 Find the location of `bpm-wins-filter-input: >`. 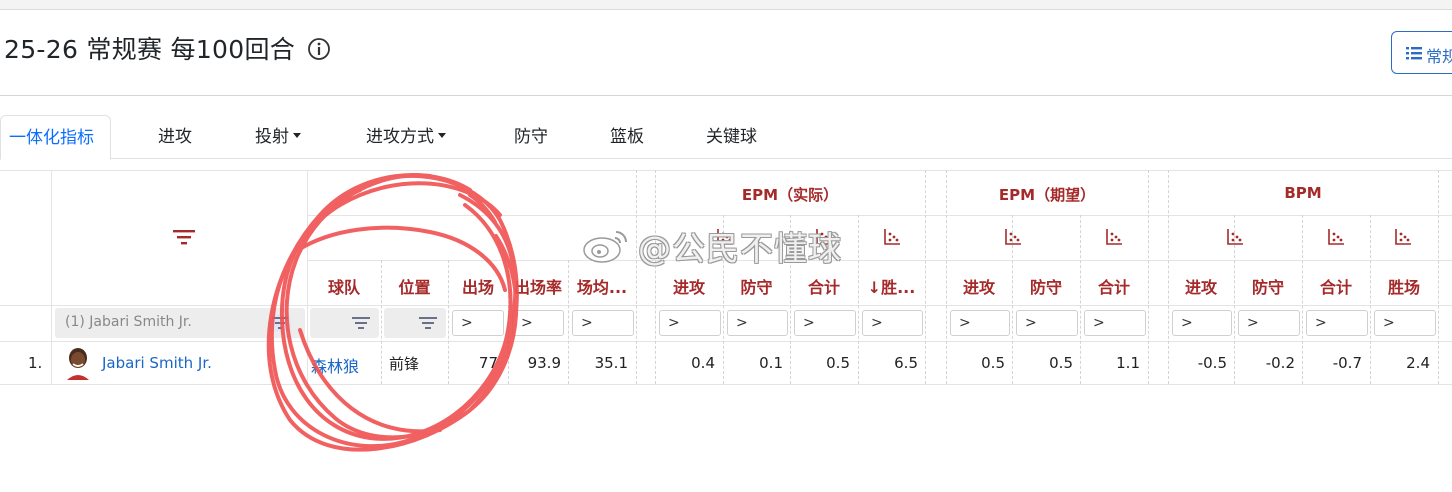

bpm-wins-filter-input: > is located at coordinates (1405, 323).